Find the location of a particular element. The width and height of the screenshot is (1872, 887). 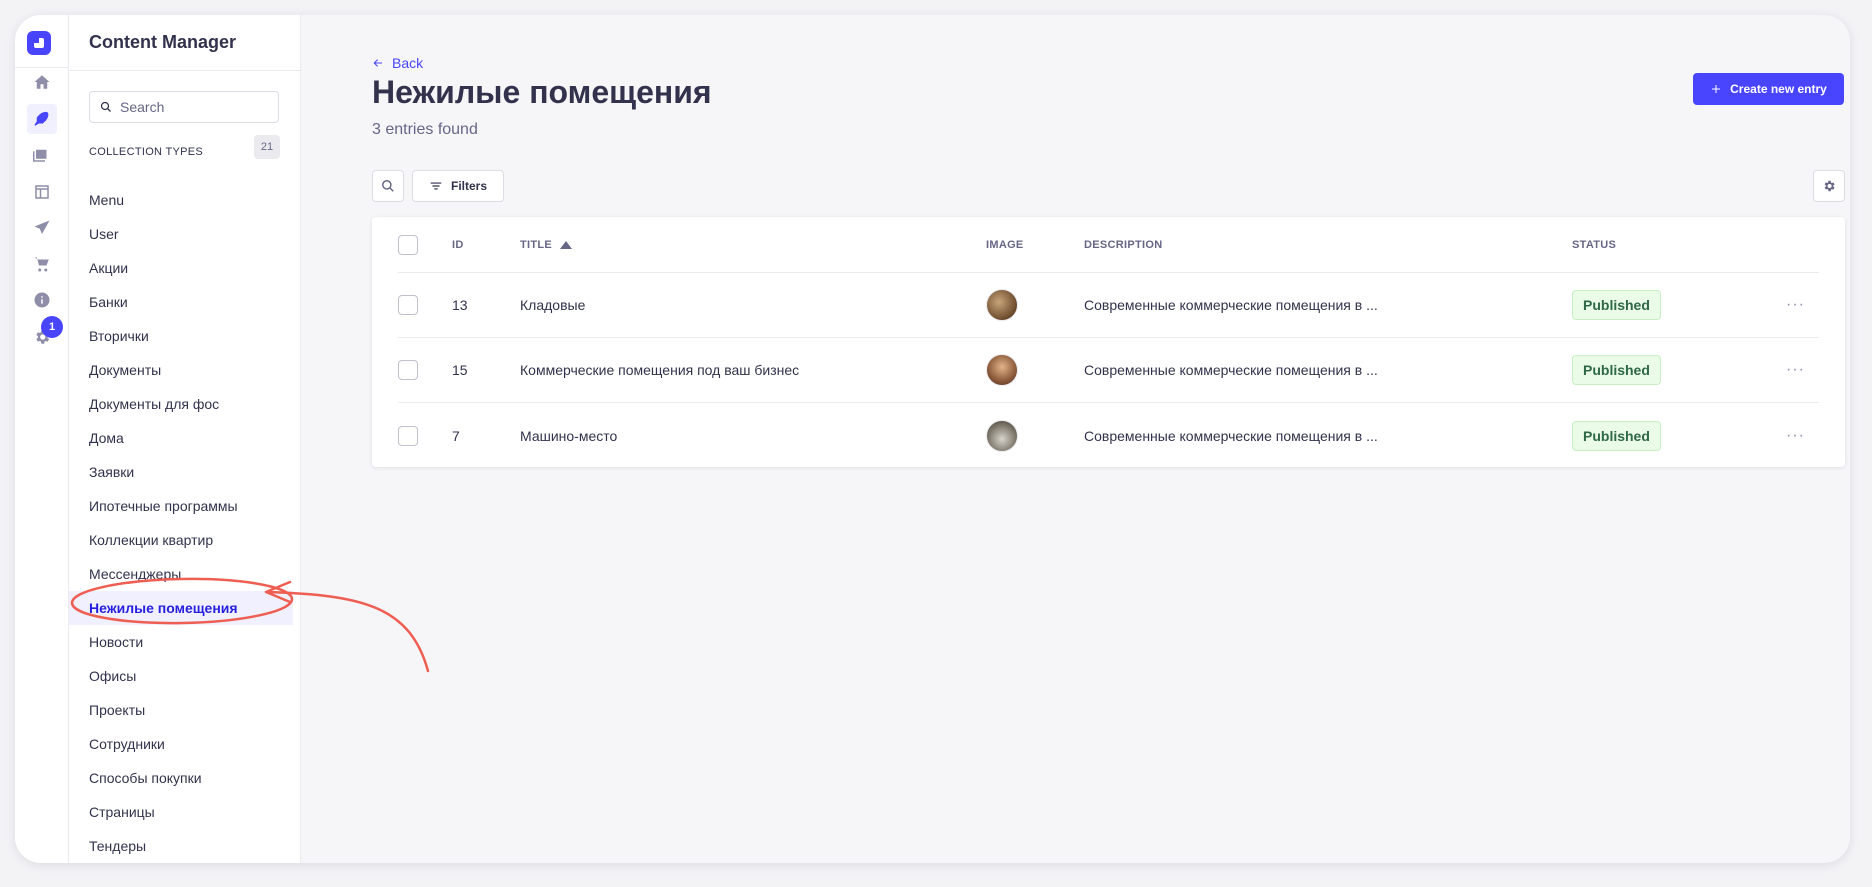

row-title: Машино-место is located at coordinates (569, 435).